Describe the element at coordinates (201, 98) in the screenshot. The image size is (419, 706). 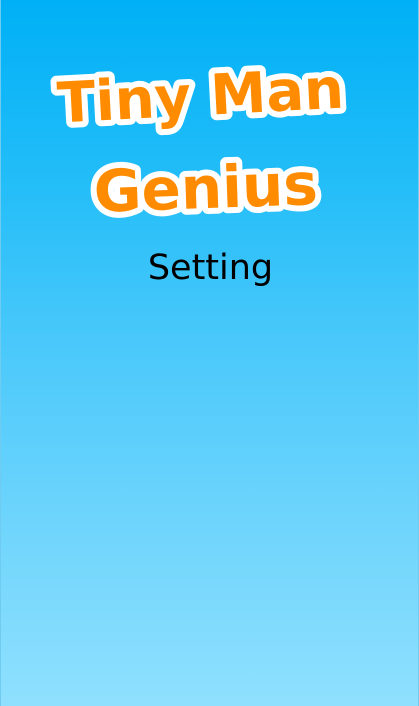
I see `game-title-line1: Tiny Man` at that location.